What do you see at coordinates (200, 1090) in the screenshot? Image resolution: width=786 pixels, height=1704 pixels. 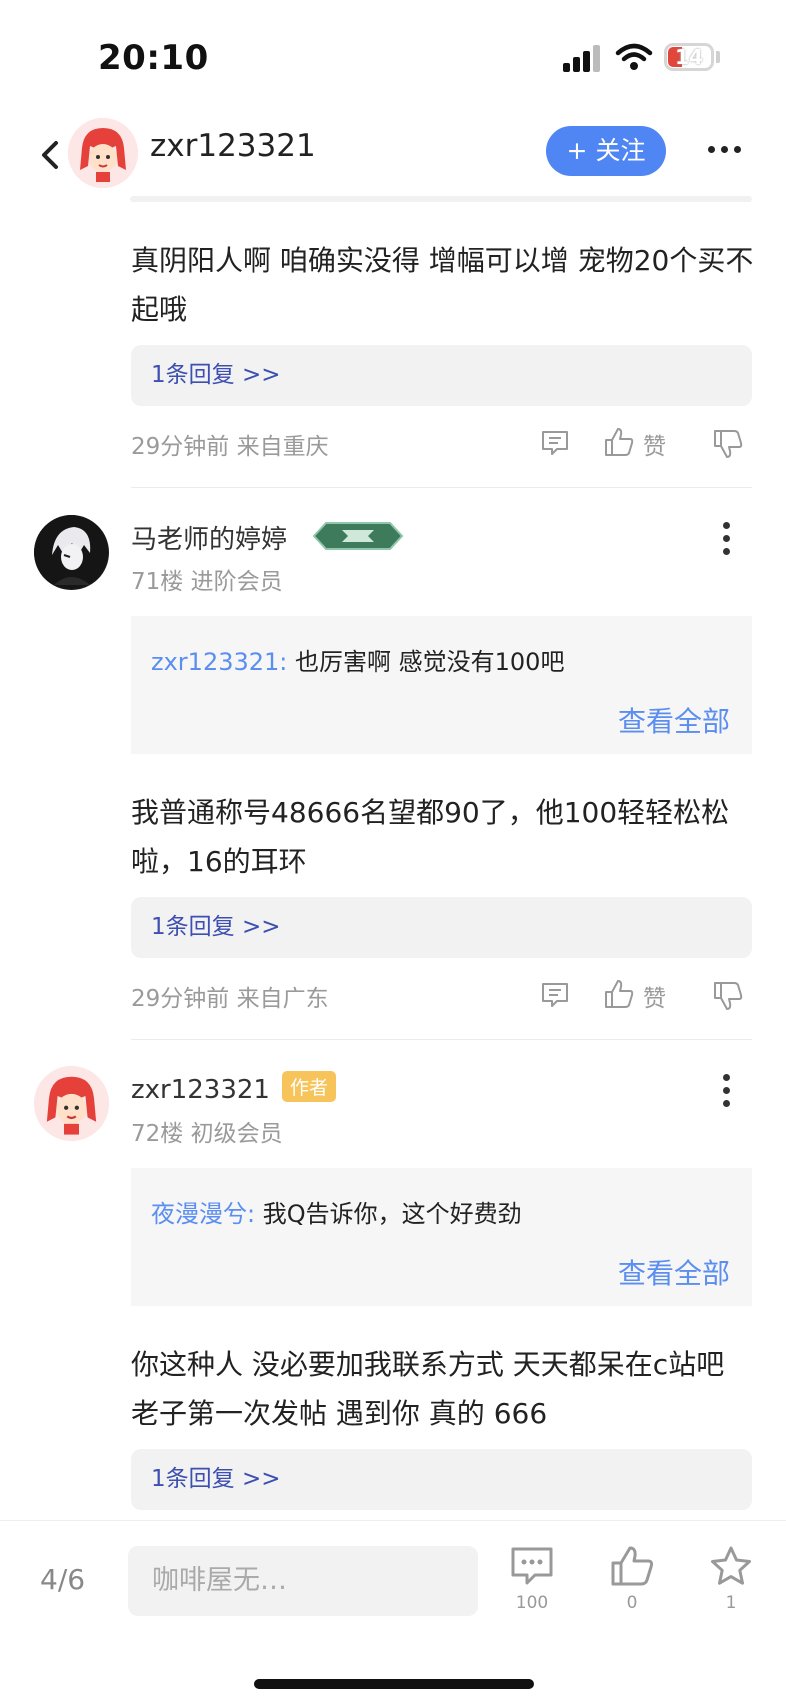 I see `comment-username: zxr123321` at bounding box center [200, 1090].